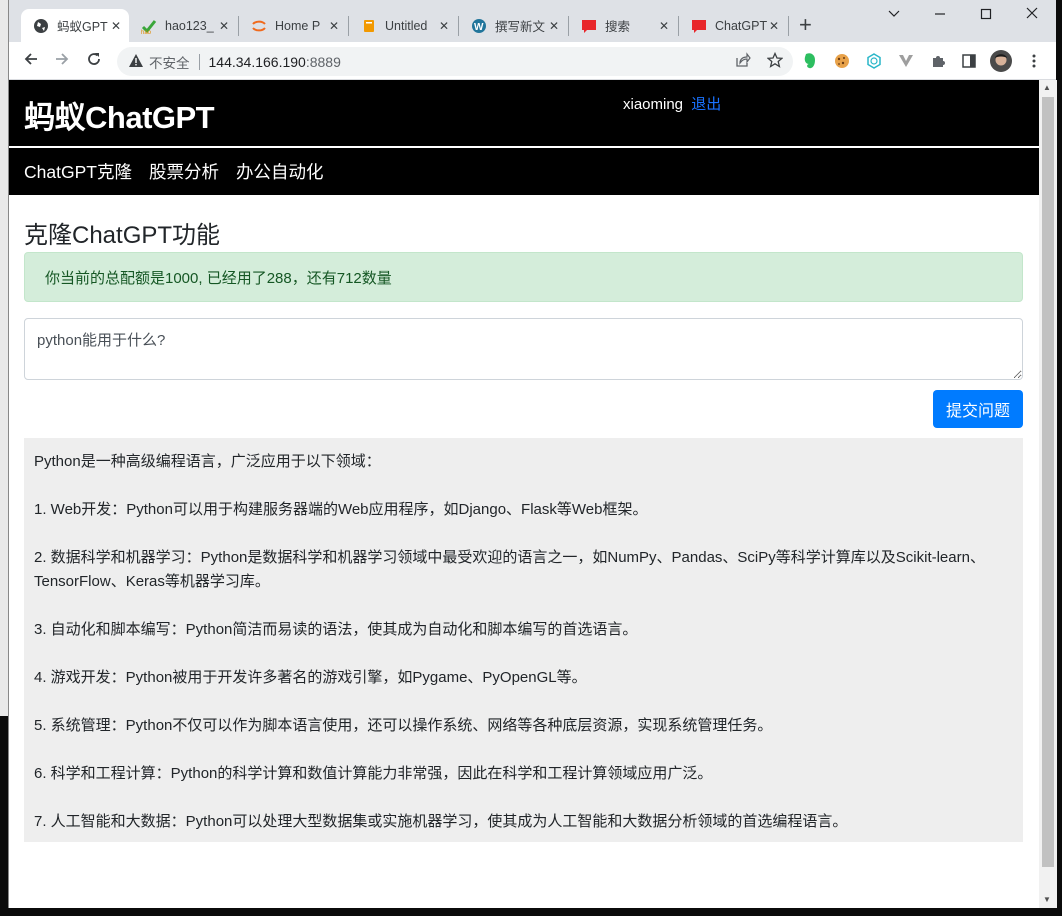 The image size is (1062, 916). What do you see at coordinates (706, 104) in the screenshot?
I see `logout-link: 退出` at bounding box center [706, 104].